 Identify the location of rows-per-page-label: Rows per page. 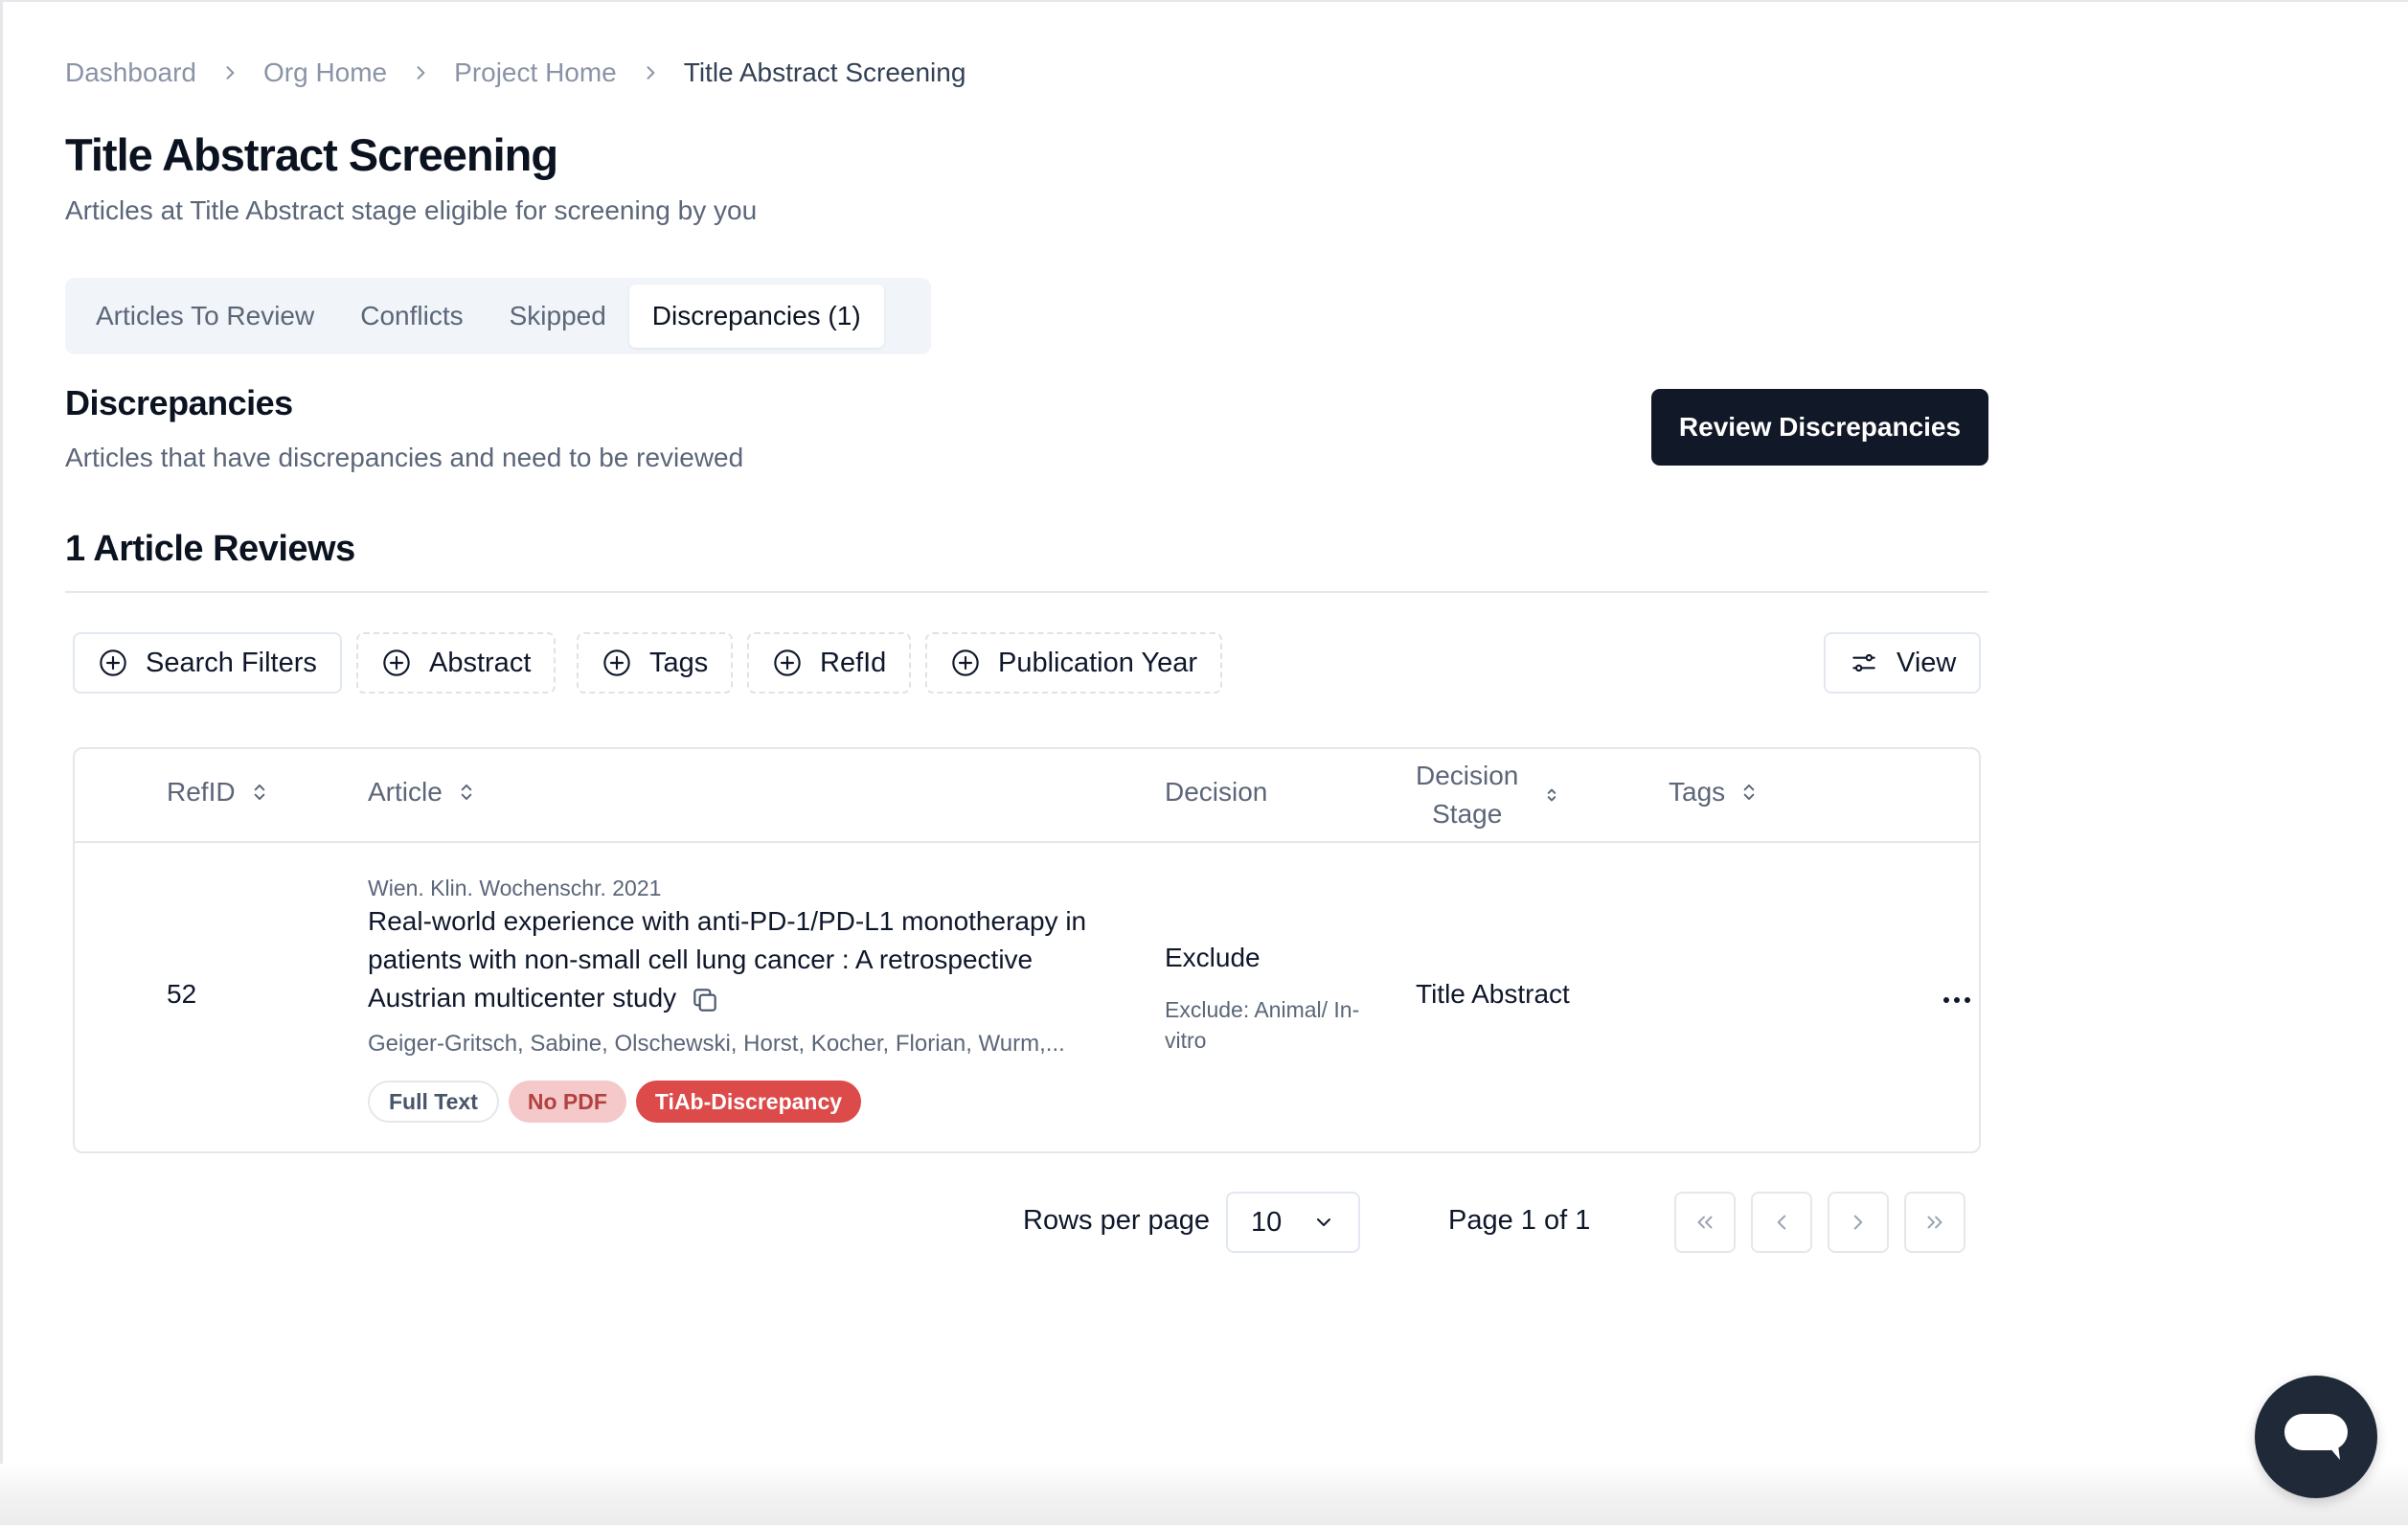
(1117, 1220).